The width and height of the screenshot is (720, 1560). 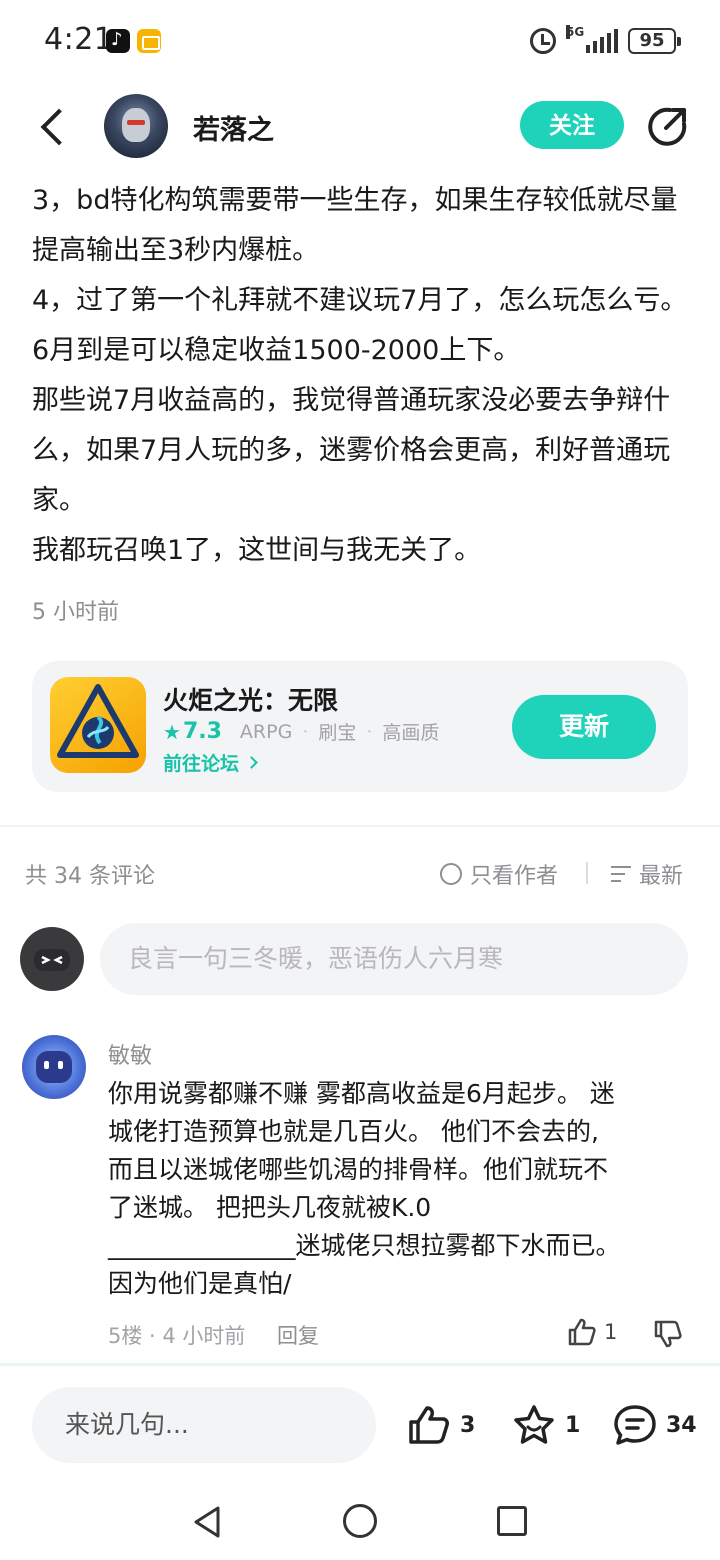 What do you see at coordinates (468, 1425) in the screenshot?
I see `like-count: 3` at bounding box center [468, 1425].